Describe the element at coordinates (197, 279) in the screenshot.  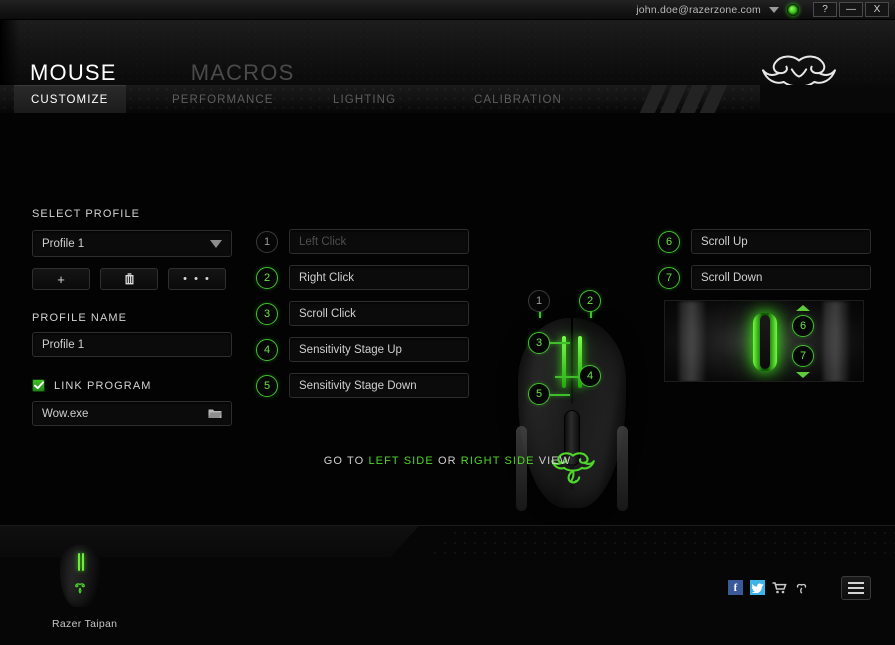
I see `more-options-button: • • •` at that location.